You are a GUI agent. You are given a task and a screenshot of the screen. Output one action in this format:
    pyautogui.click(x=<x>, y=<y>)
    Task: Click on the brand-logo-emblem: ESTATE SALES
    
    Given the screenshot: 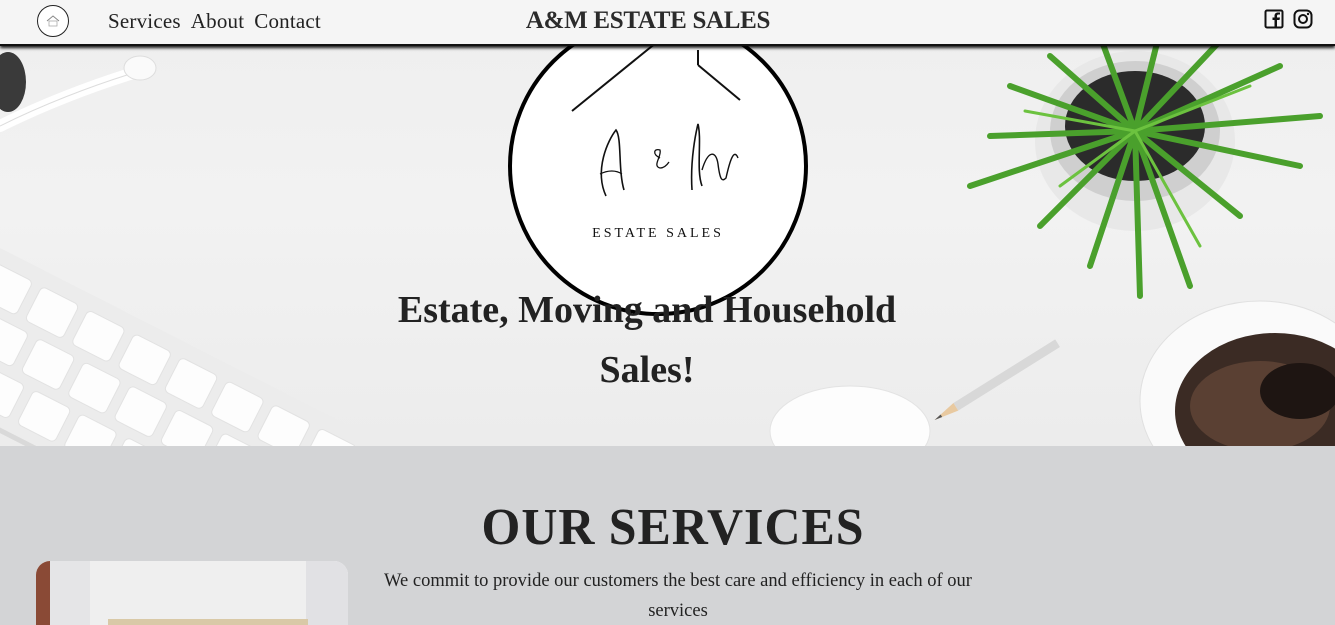 What is the action you would take?
    pyautogui.click(x=658, y=181)
    